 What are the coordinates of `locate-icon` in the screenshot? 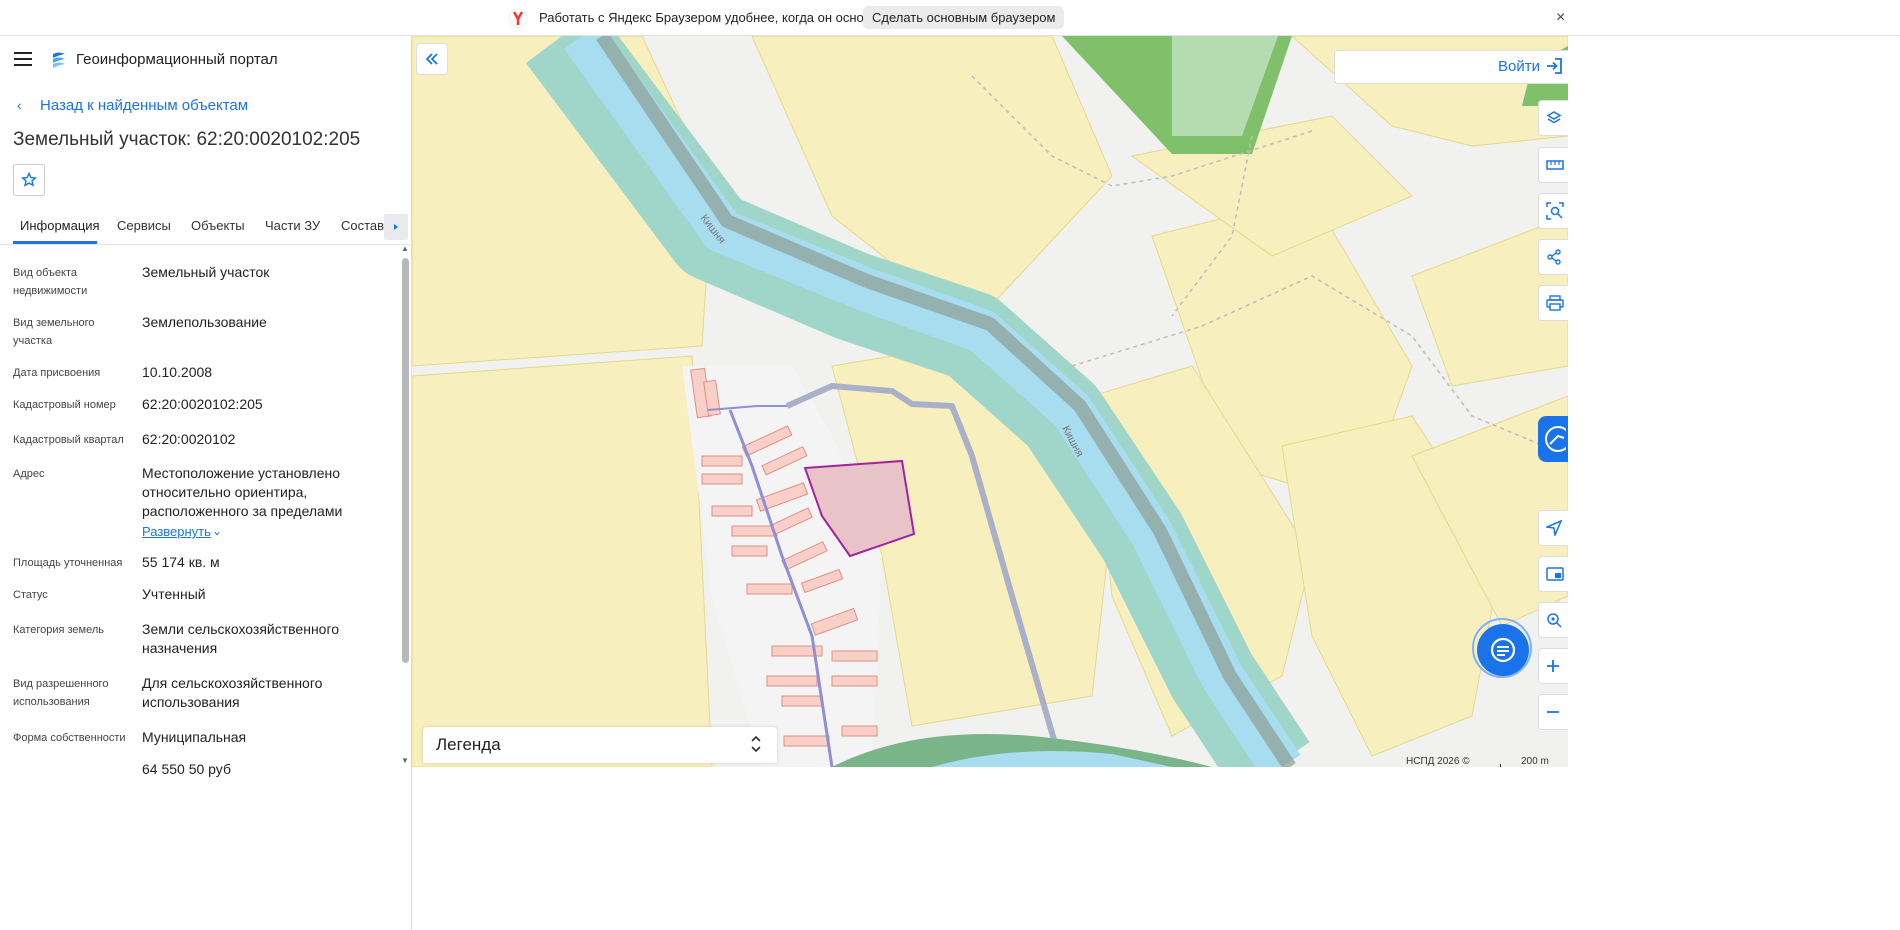 It's located at (1554, 528).